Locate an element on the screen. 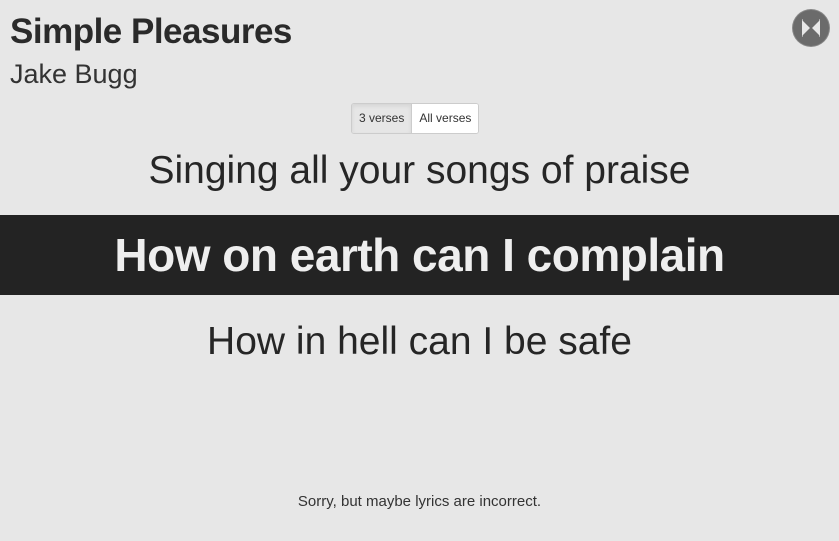 The image size is (839, 541). verse-count-toggle: 3 verses All verses is located at coordinates (415, 118).